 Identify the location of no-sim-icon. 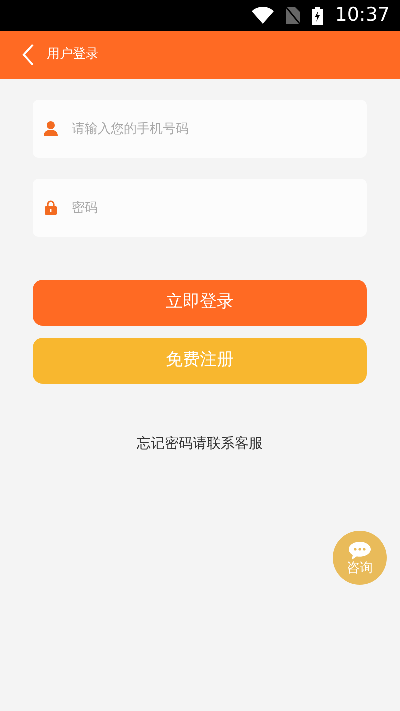
(293, 15).